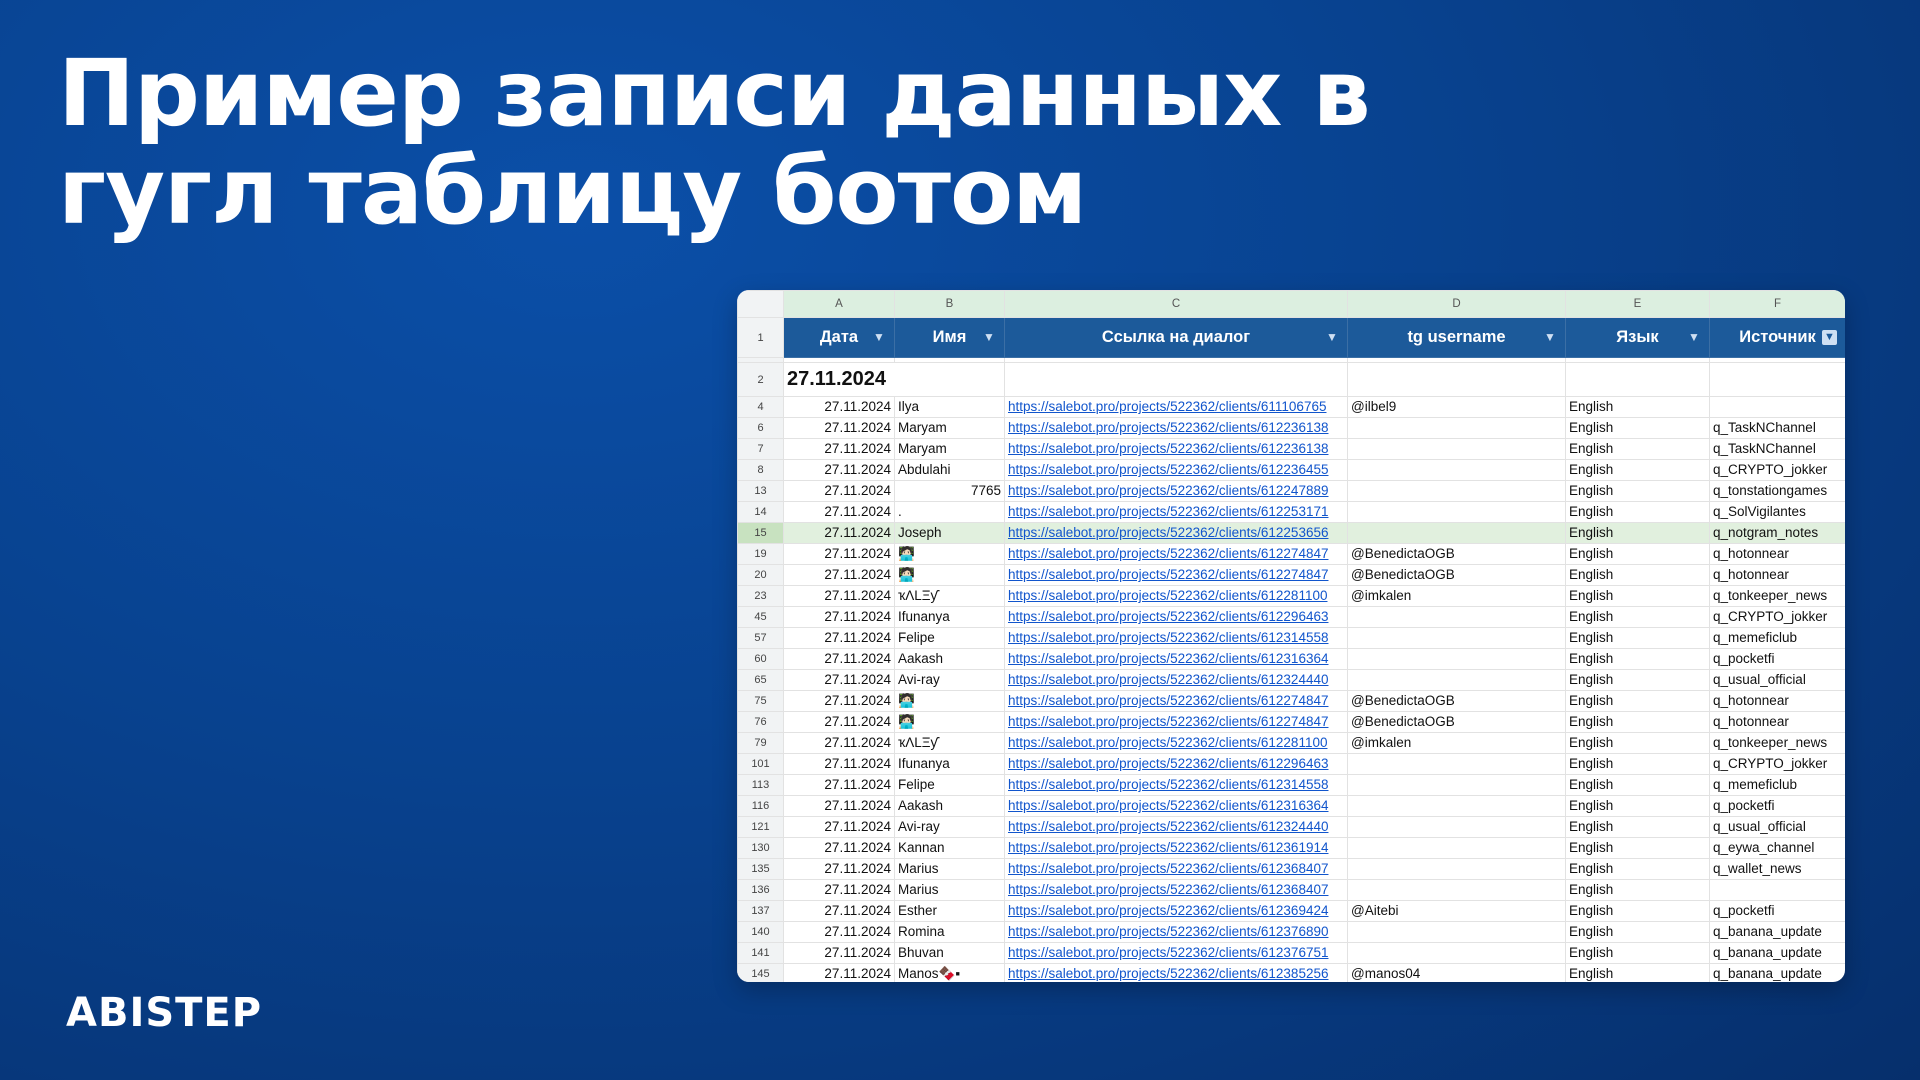 The width and height of the screenshot is (1920, 1080). Describe the element at coordinates (760, 449) in the screenshot. I see `row-number: 7` at that location.